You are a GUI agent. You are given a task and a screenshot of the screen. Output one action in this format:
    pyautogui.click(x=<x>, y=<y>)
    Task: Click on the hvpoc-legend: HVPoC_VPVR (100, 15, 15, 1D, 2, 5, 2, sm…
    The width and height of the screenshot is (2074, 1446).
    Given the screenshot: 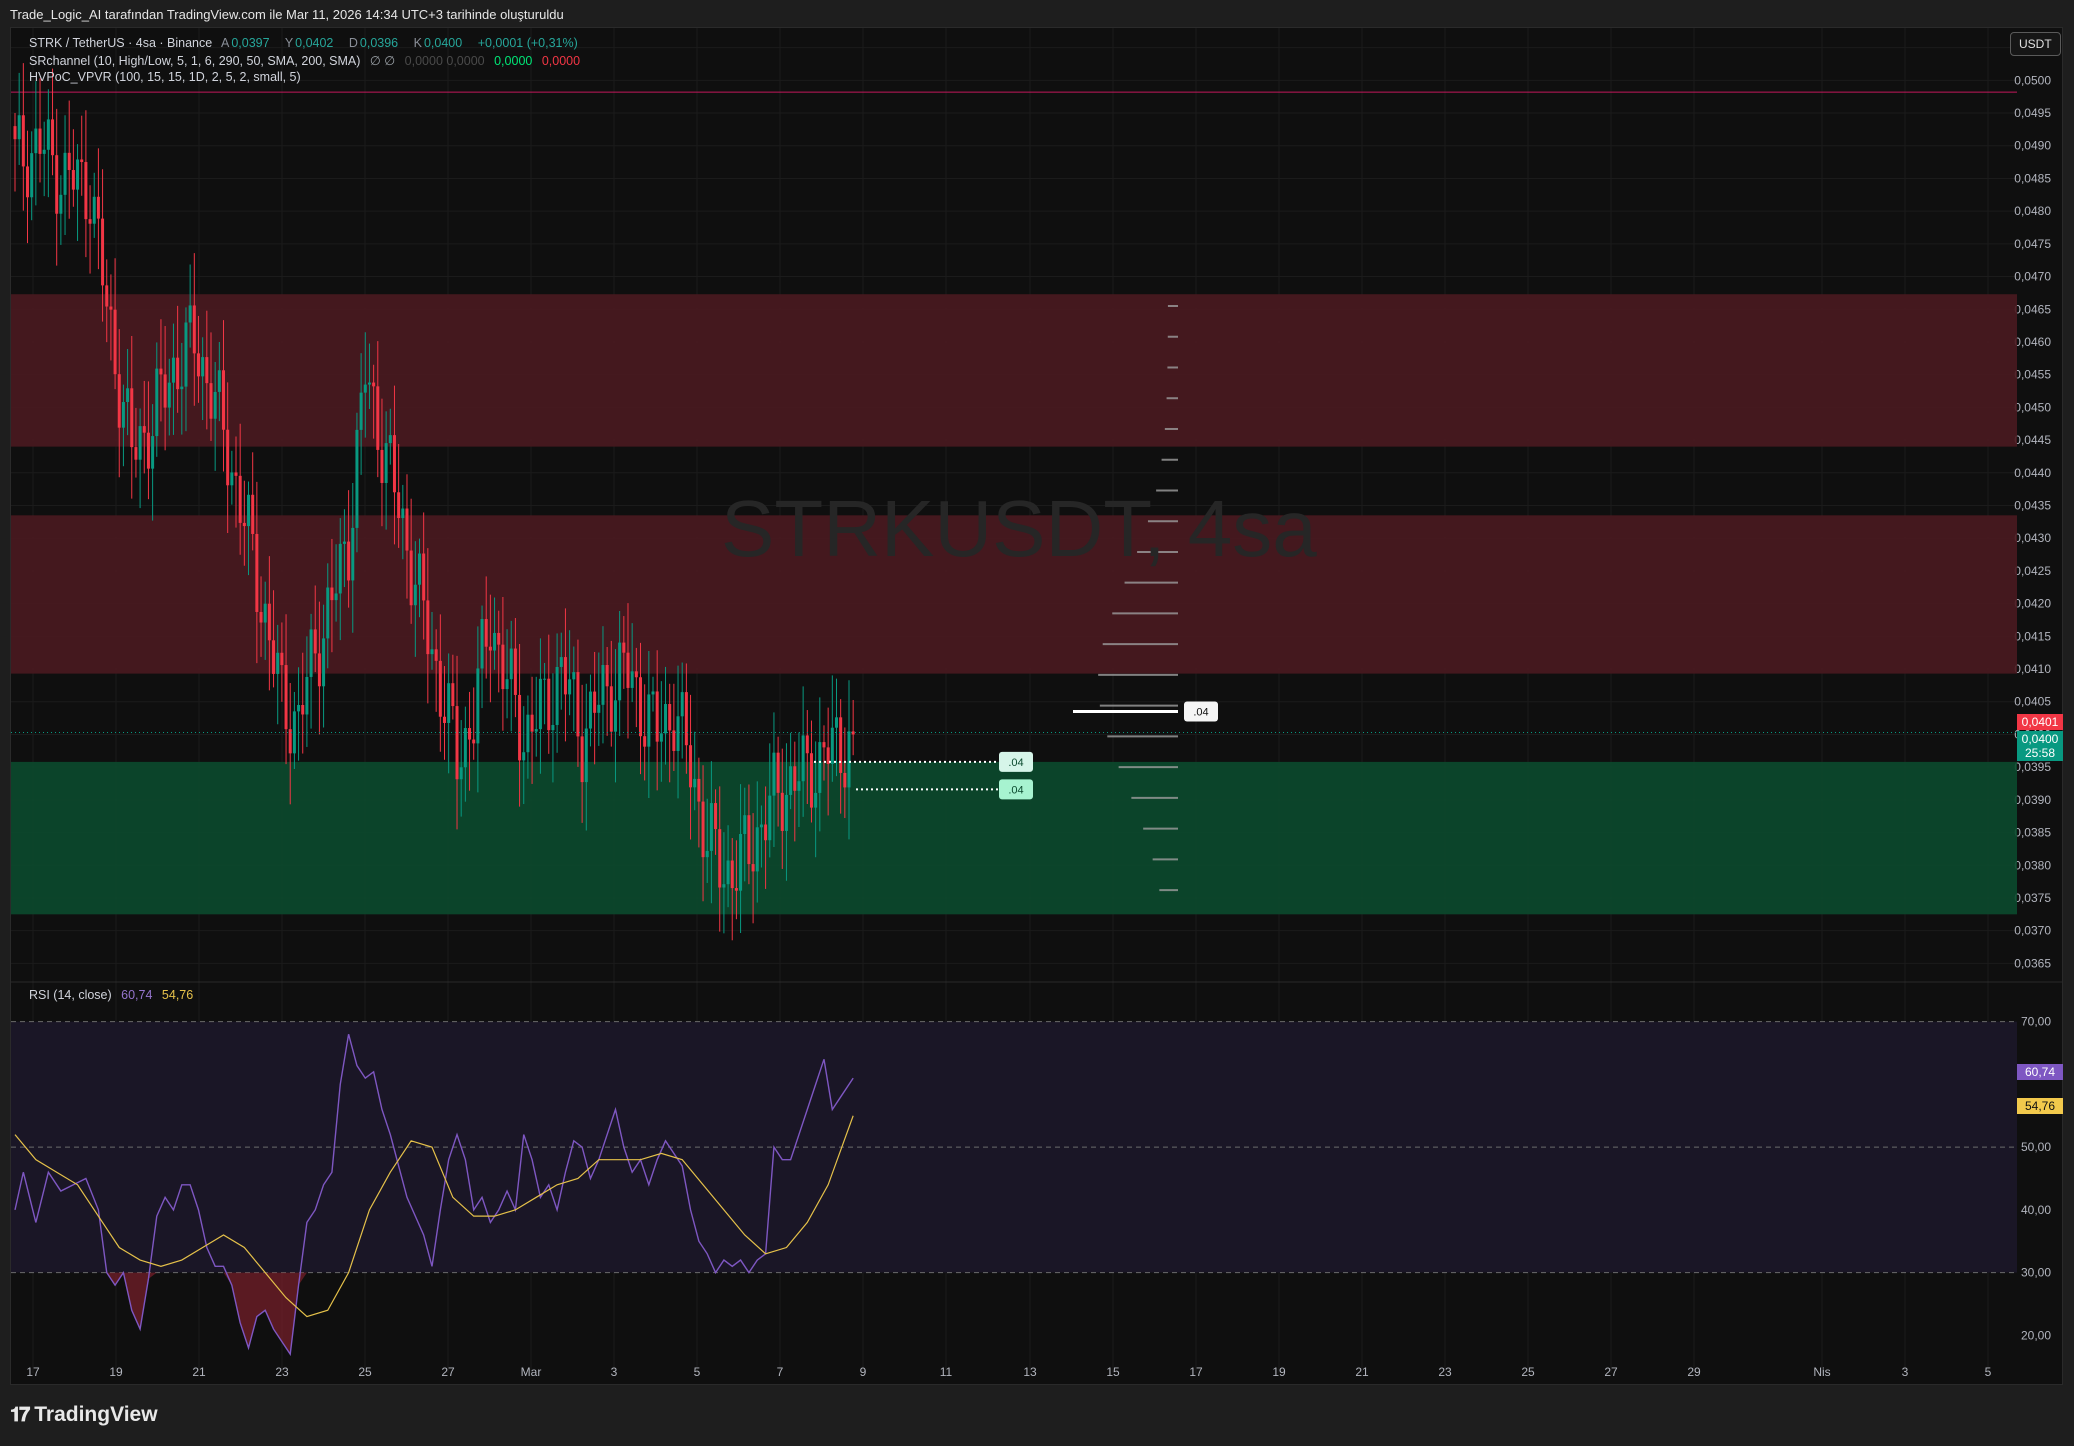 What is the action you would take?
    pyautogui.click(x=168, y=77)
    